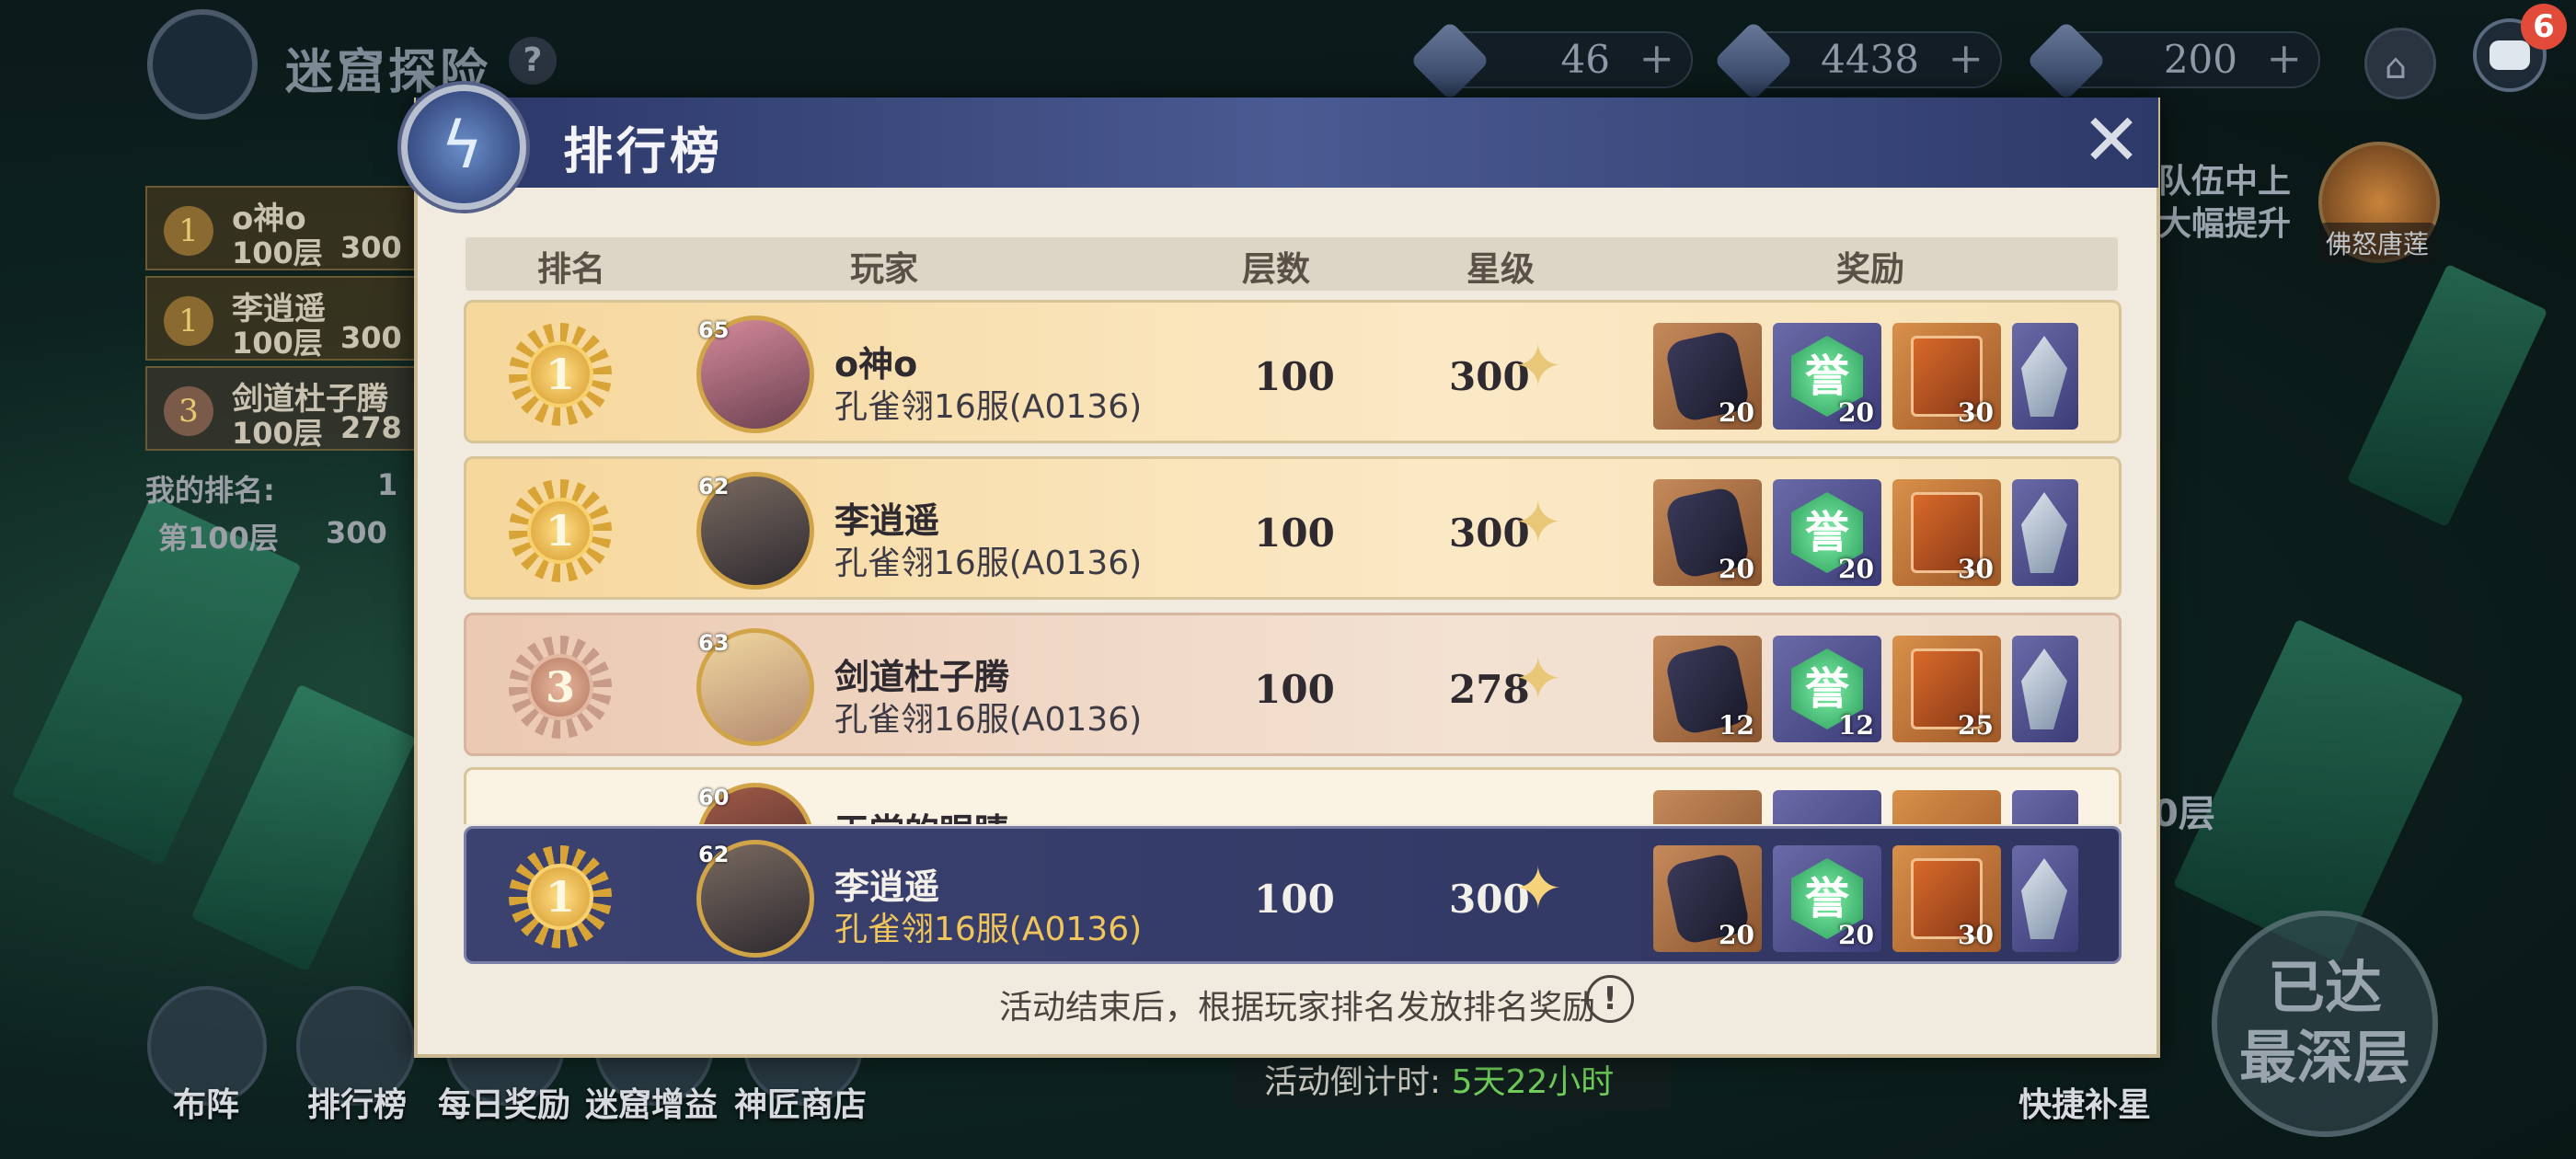 The height and width of the screenshot is (1159, 2576). I want to click on player-name: 天堂的眼睛, so click(921, 813).